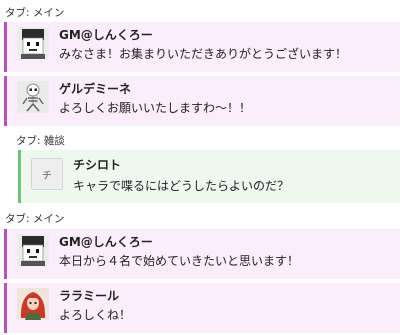  I want to click on placeholder-icon: チ, so click(47, 174).